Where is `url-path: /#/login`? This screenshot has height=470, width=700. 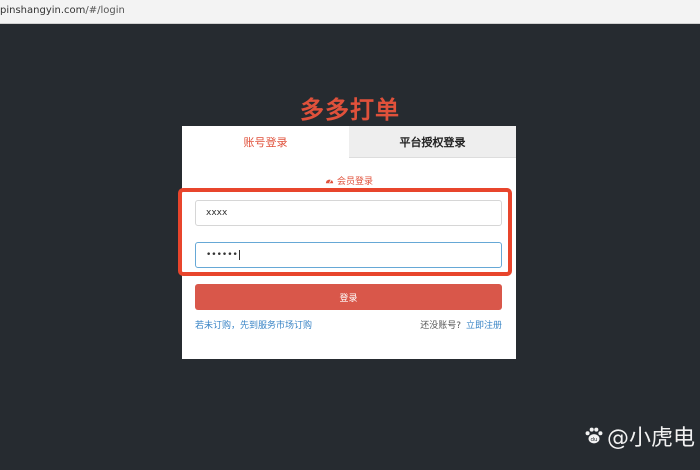
url-path: /#/login is located at coordinates (105, 10).